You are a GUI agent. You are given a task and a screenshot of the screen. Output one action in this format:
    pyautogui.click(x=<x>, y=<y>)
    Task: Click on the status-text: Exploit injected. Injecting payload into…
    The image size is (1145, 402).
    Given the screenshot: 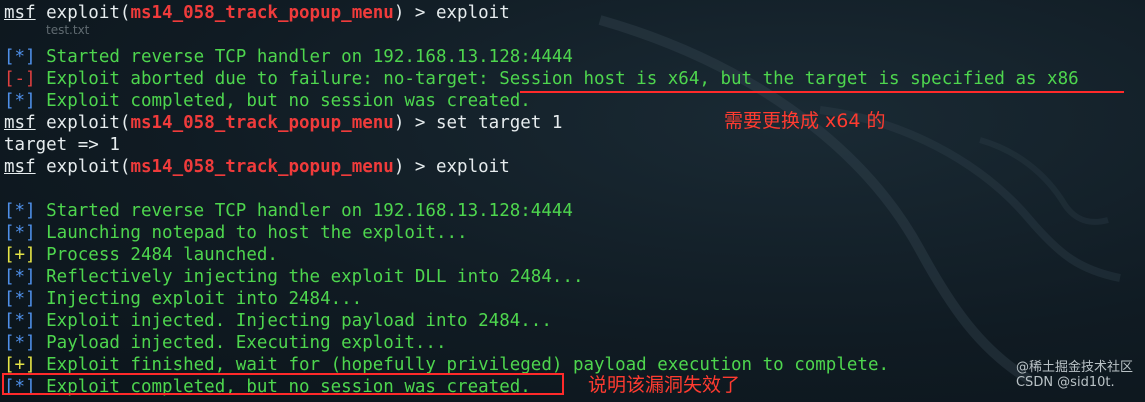 What is the action you would take?
    pyautogui.click(x=293, y=321)
    